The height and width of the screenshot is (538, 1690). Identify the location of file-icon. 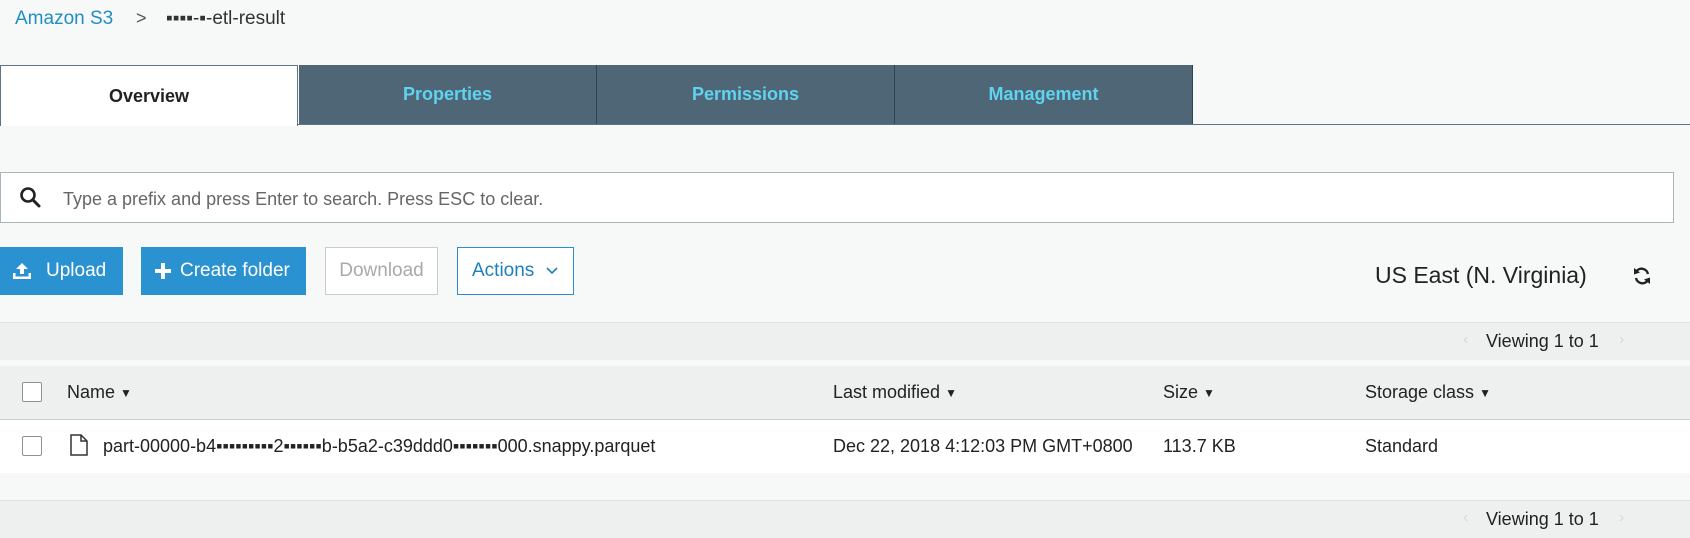
(79, 447).